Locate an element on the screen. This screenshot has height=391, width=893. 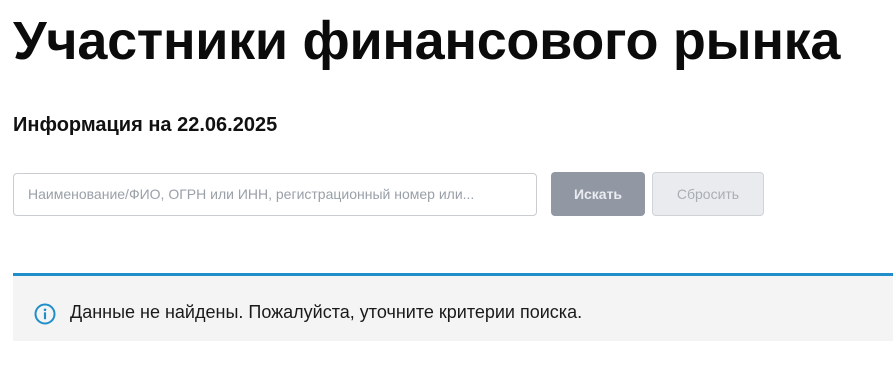
search-button: Искать is located at coordinates (598, 194).